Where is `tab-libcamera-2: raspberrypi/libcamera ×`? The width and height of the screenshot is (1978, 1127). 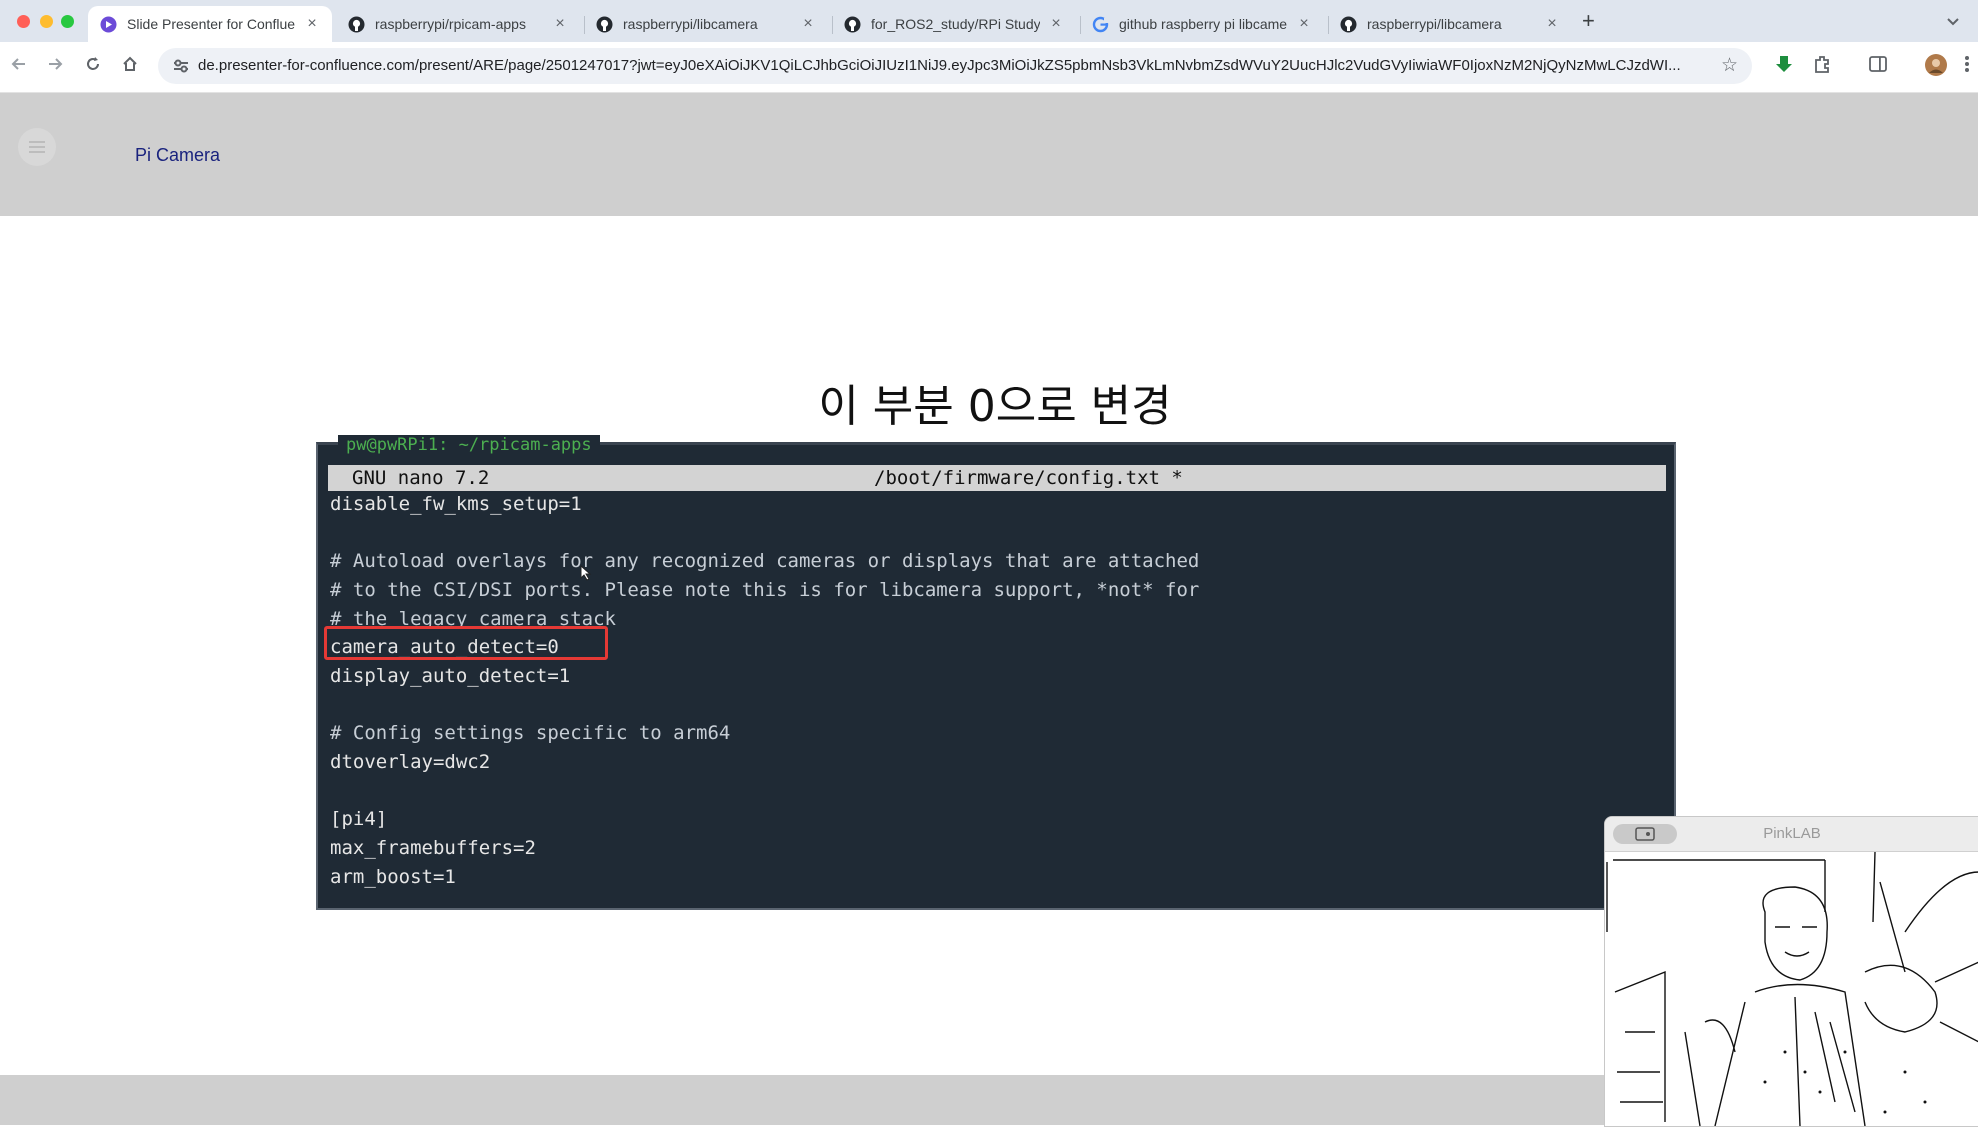 tab-libcamera-2: raspberrypi/libcamera × is located at coordinates (1450, 24).